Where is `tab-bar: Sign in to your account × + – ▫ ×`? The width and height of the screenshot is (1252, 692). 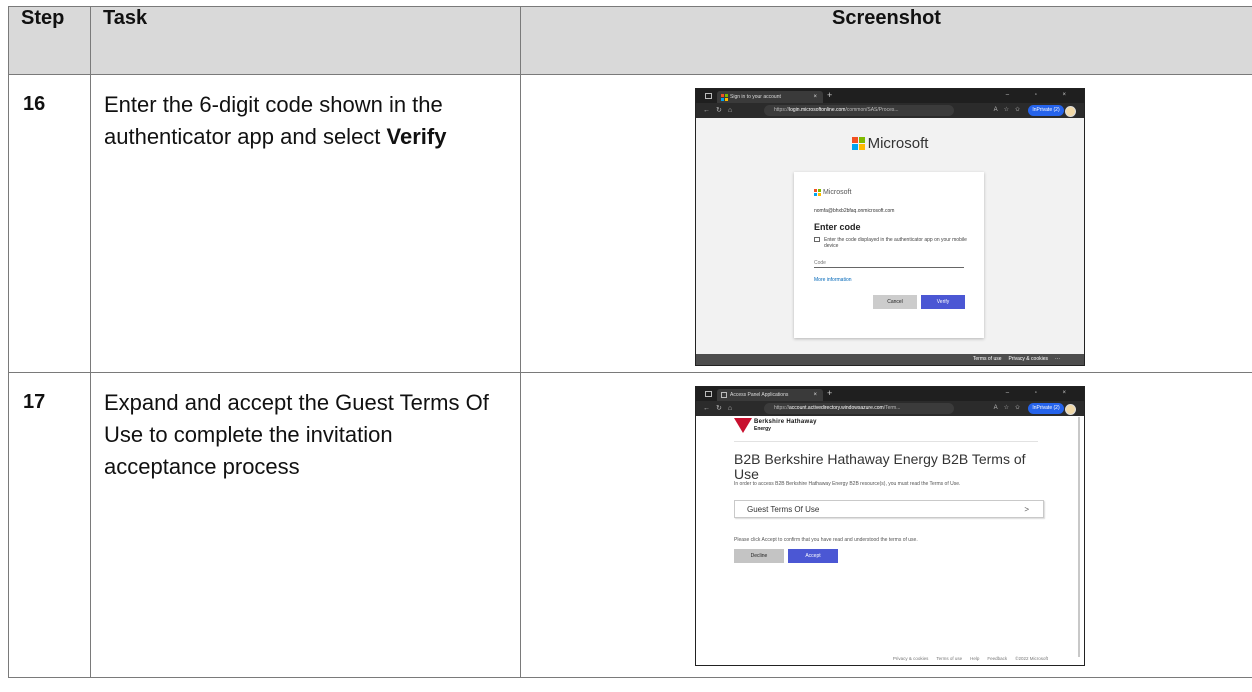 tab-bar: Sign in to your account × + – ▫ × is located at coordinates (890, 96).